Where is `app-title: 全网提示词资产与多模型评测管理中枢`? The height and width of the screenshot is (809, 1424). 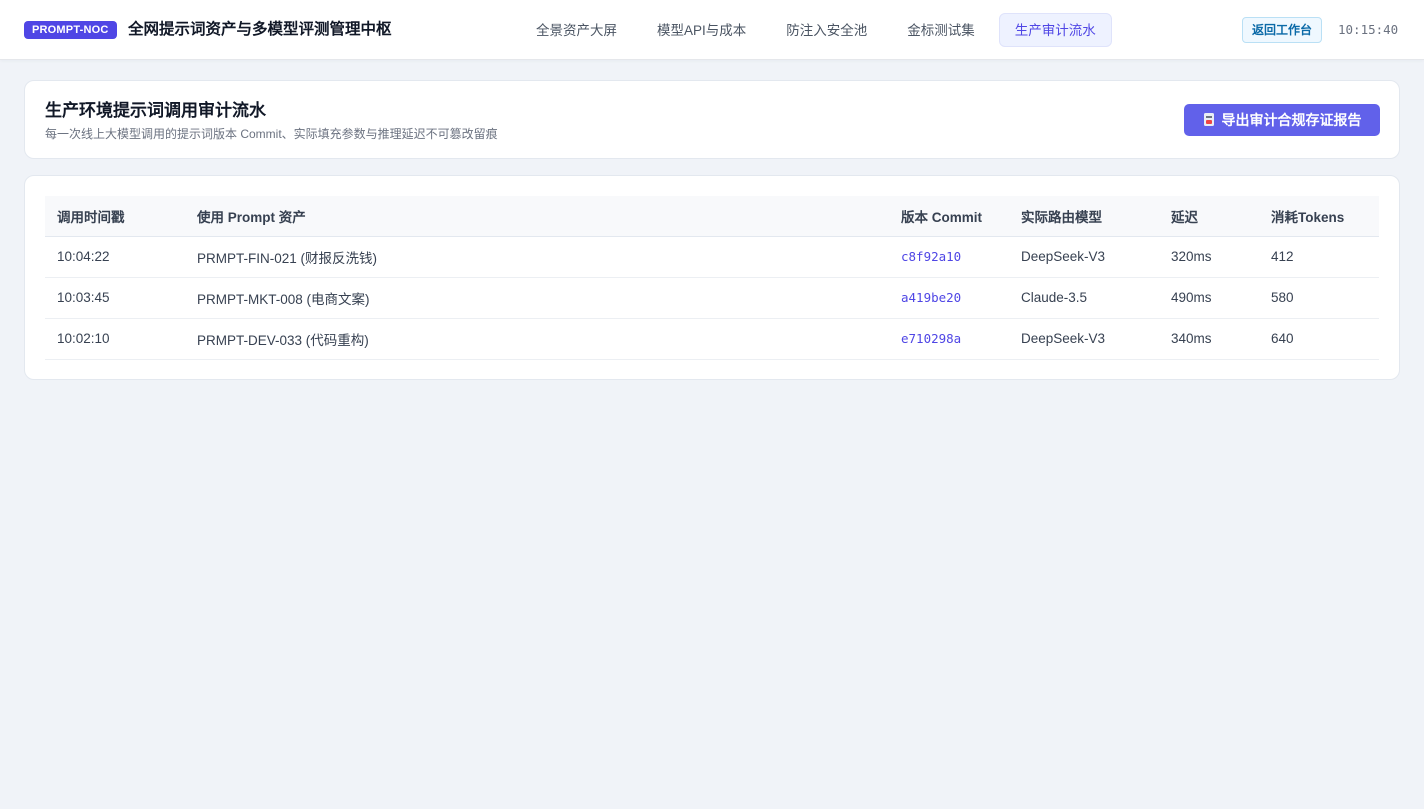 app-title: 全网提示词资产与多模型评测管理中枢 is located at coordinates (260, 29).